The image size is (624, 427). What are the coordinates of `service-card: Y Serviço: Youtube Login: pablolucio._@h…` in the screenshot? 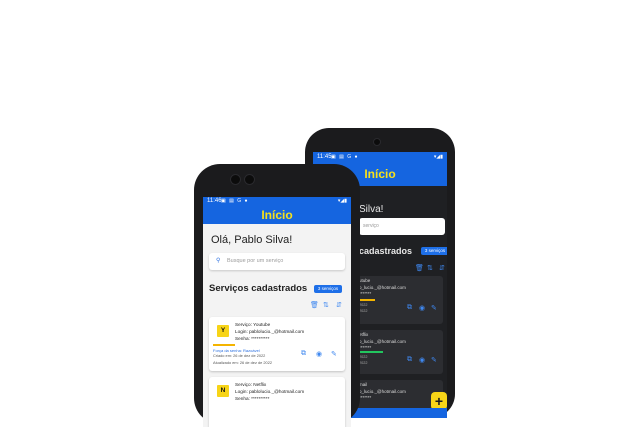 It's located at (277, 344).